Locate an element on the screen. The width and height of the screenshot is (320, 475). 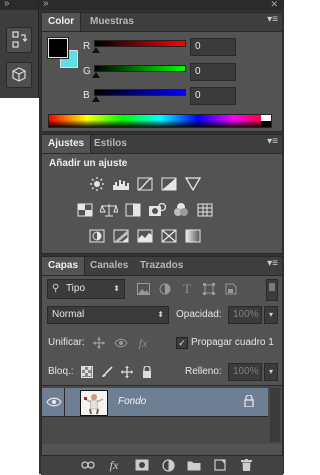
add-adjustment-heading: Añadir un ajuste is located at coordinates (88, 163).